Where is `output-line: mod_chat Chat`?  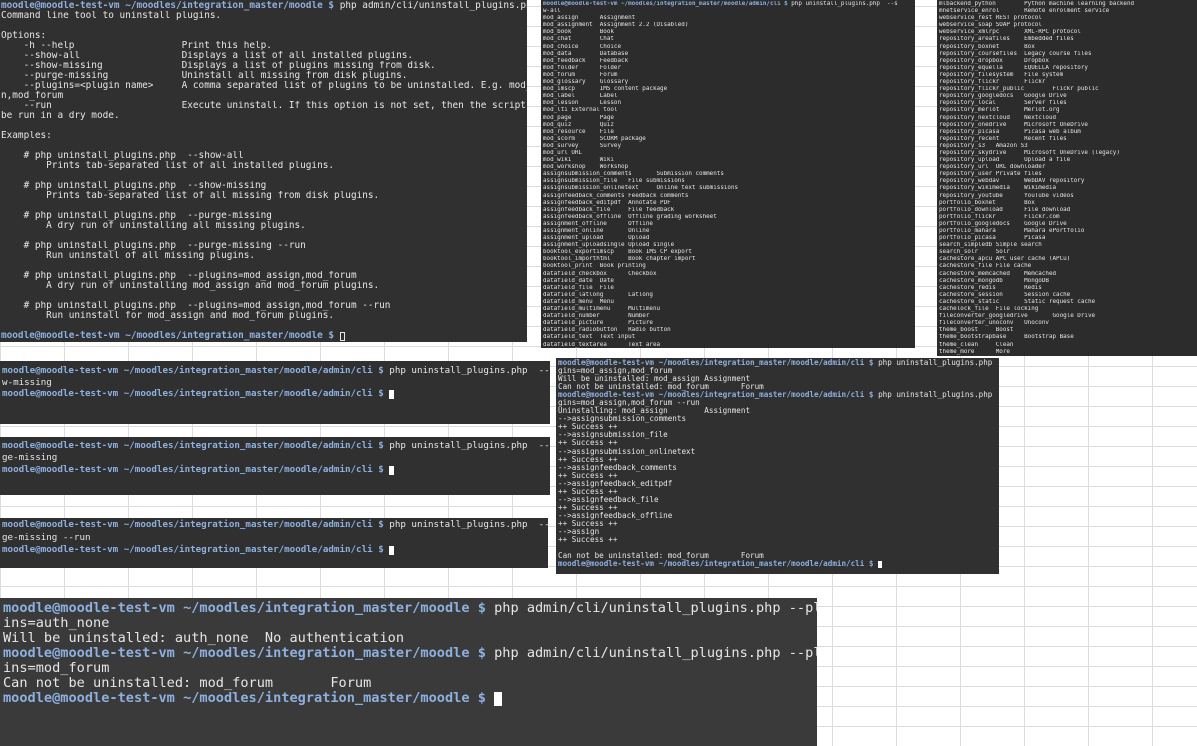 output-line: mod_chat Chat is located at coordinates (578, 39).